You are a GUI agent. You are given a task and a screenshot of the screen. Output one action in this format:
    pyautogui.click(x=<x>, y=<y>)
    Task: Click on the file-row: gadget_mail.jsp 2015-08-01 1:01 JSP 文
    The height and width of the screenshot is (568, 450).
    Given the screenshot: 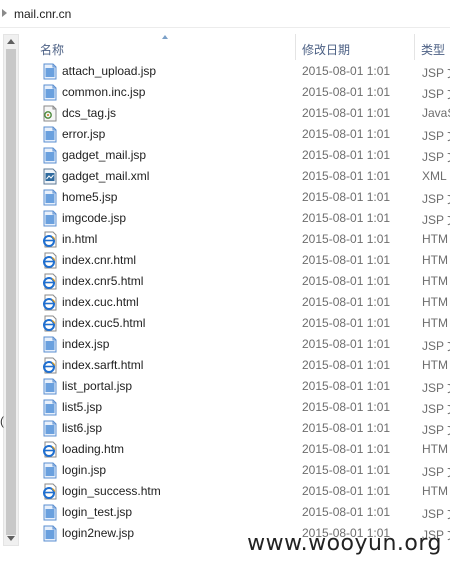 What is the action you would take?
    pyautogui.click(x=235, y=155)
    